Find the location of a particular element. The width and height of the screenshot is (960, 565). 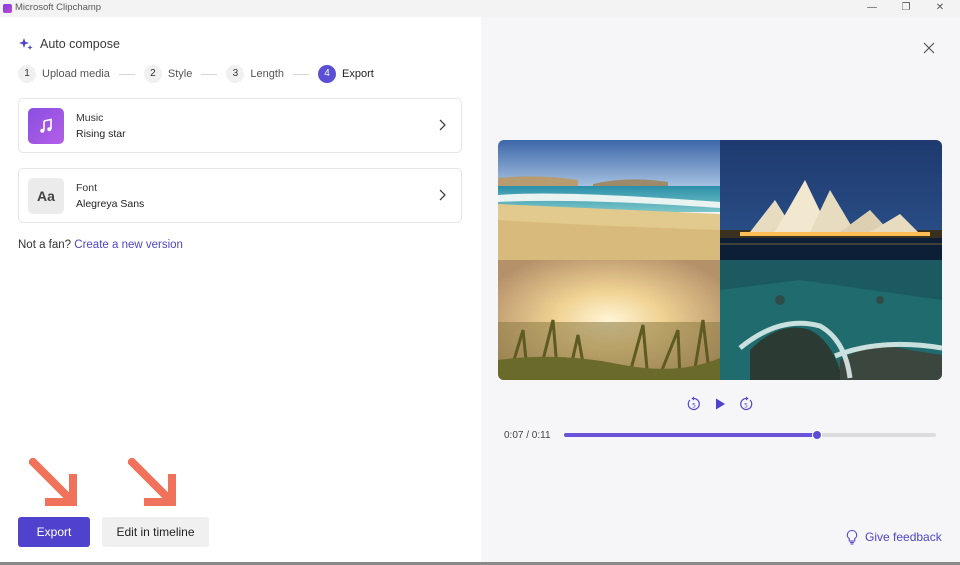

preview-tile-opera-house is located at coordinates (831, 200).